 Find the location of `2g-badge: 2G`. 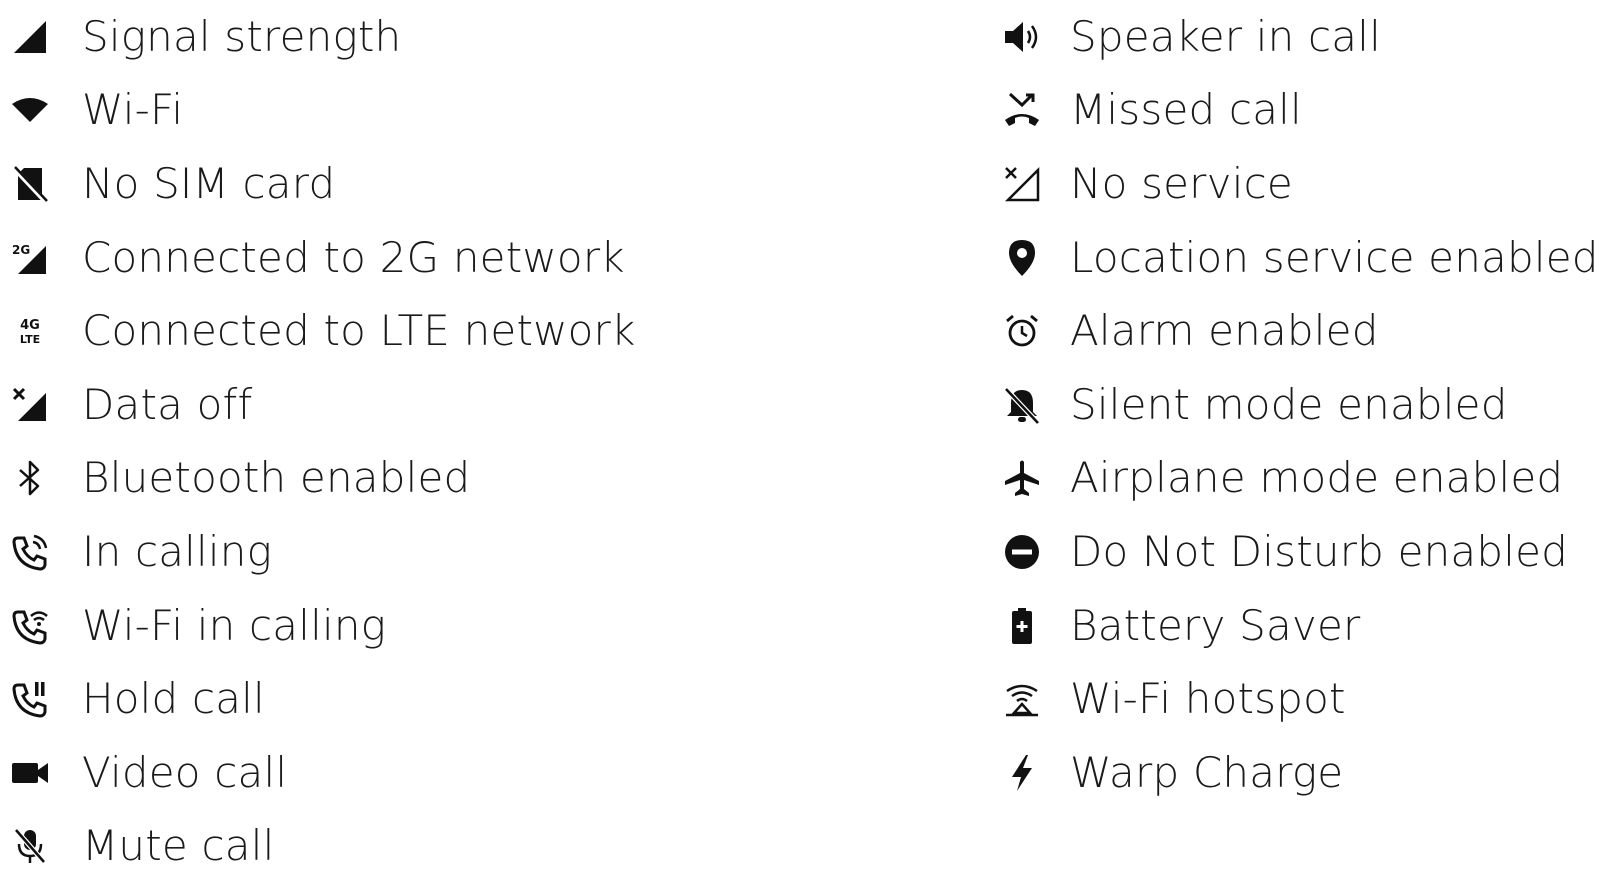

2g-badge: 2G is located at coordinates (21, 250).